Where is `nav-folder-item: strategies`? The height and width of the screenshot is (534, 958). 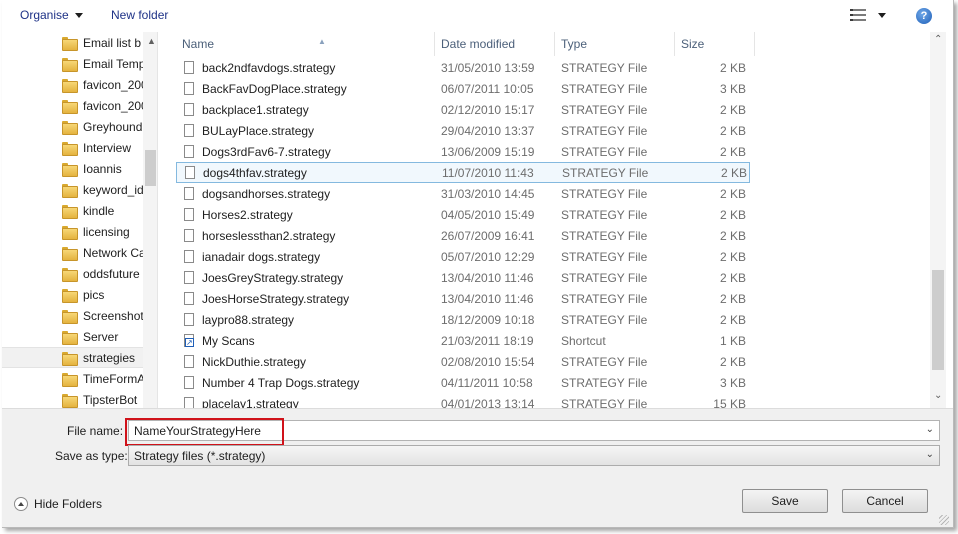
nav-folder-item: strategies is located at coordinates (72, 357).